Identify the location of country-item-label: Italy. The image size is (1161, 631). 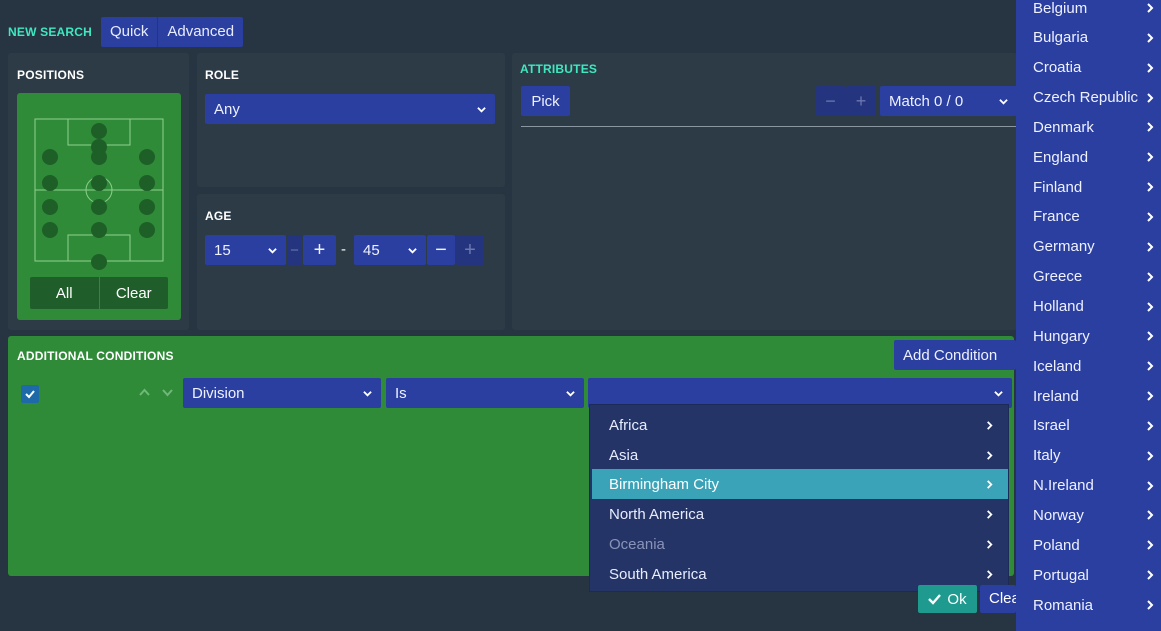
(1047, 456).